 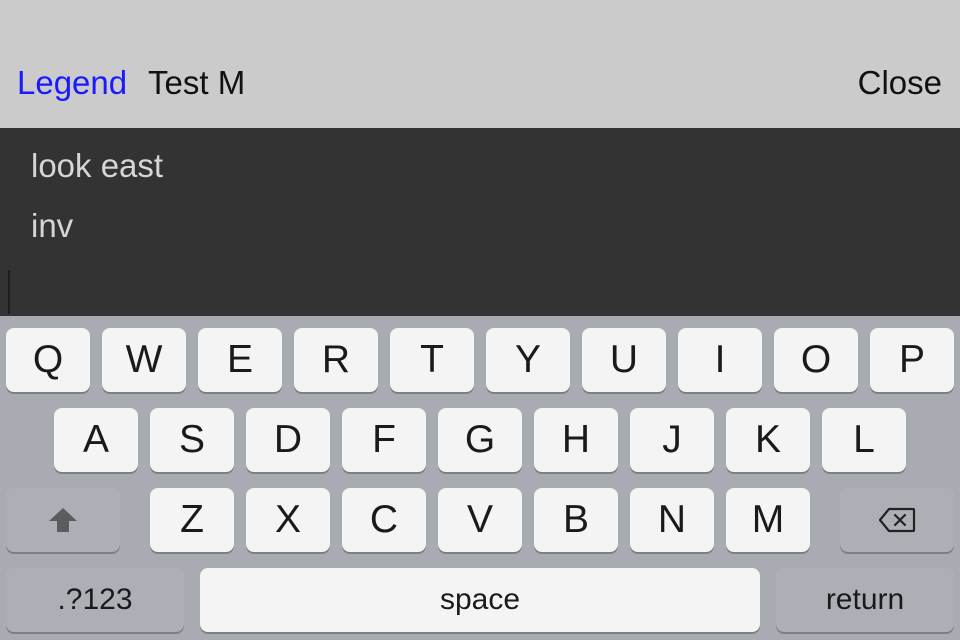 I want to click on space-key: space, so click(x=480, y=600).